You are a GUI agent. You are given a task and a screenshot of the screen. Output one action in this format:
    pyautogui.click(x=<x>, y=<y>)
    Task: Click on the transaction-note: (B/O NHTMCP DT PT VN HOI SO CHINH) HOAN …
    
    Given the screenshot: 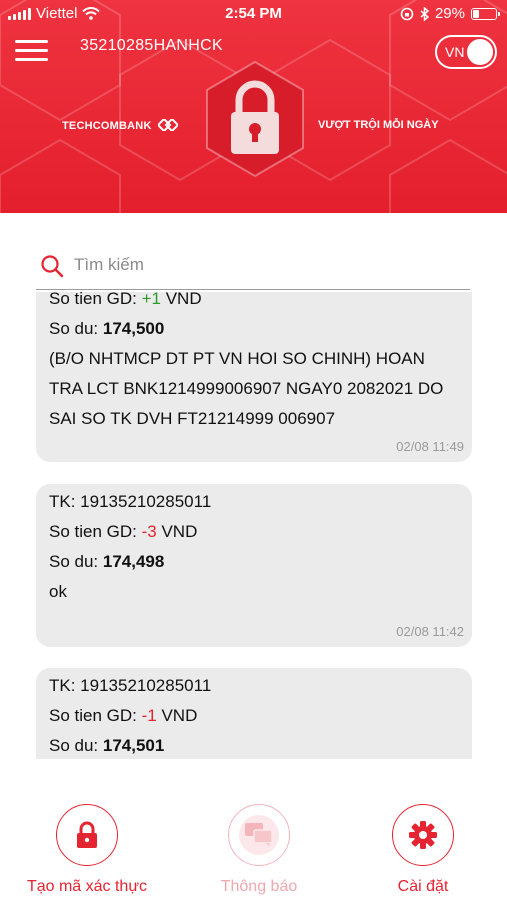 What is the action you would take?
    pyautogui.click(x=246, y=388)
    